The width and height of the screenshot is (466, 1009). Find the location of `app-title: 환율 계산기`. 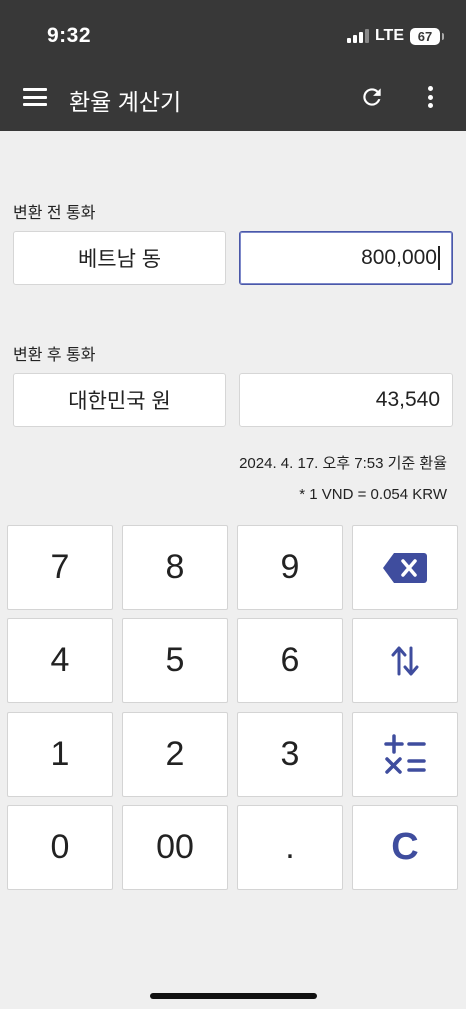

app-title: 환율 계산기 is located at coordinates (125, 102).